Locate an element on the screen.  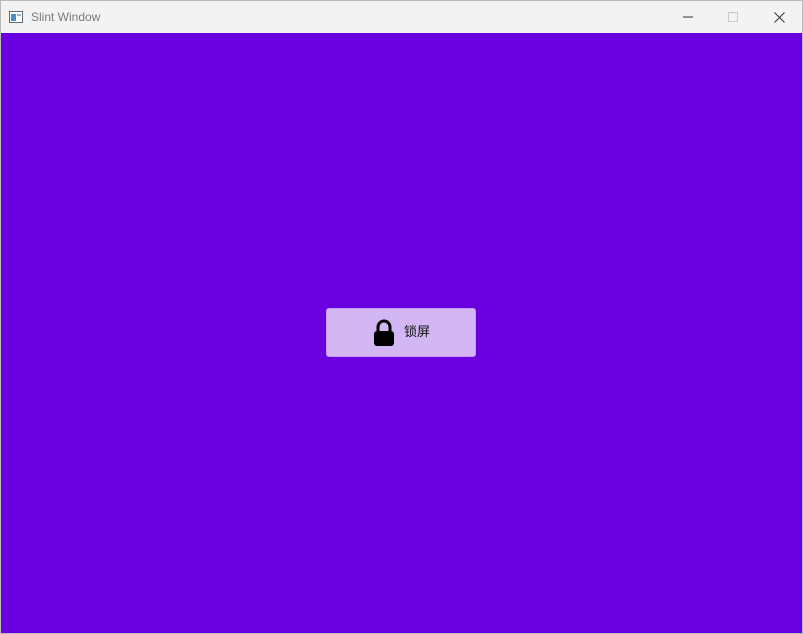
close-button is located at coordinates (779, 17).